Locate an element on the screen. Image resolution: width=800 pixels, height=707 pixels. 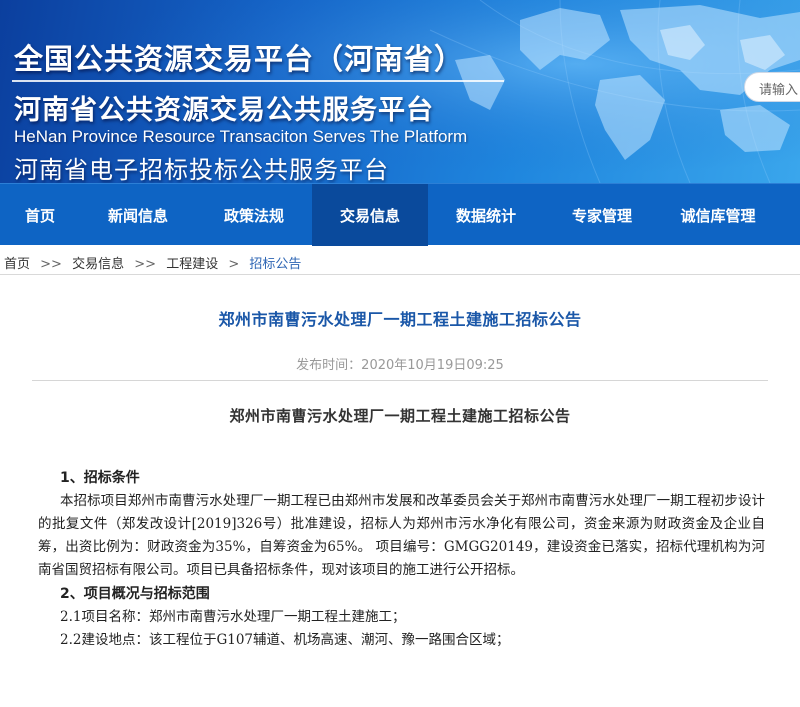
nav-statistics: 数据统计 is located at coordinates (486, 215).